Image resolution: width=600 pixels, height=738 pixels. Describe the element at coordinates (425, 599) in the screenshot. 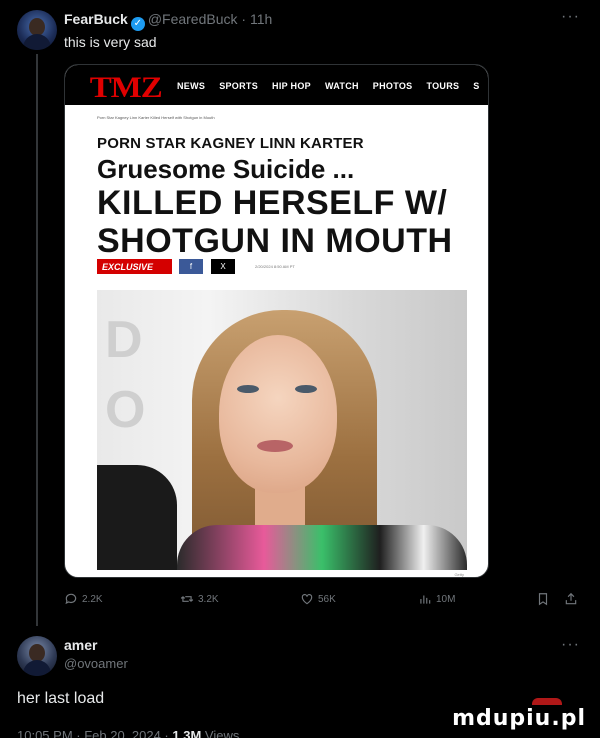

I see `views-icon` at that location.